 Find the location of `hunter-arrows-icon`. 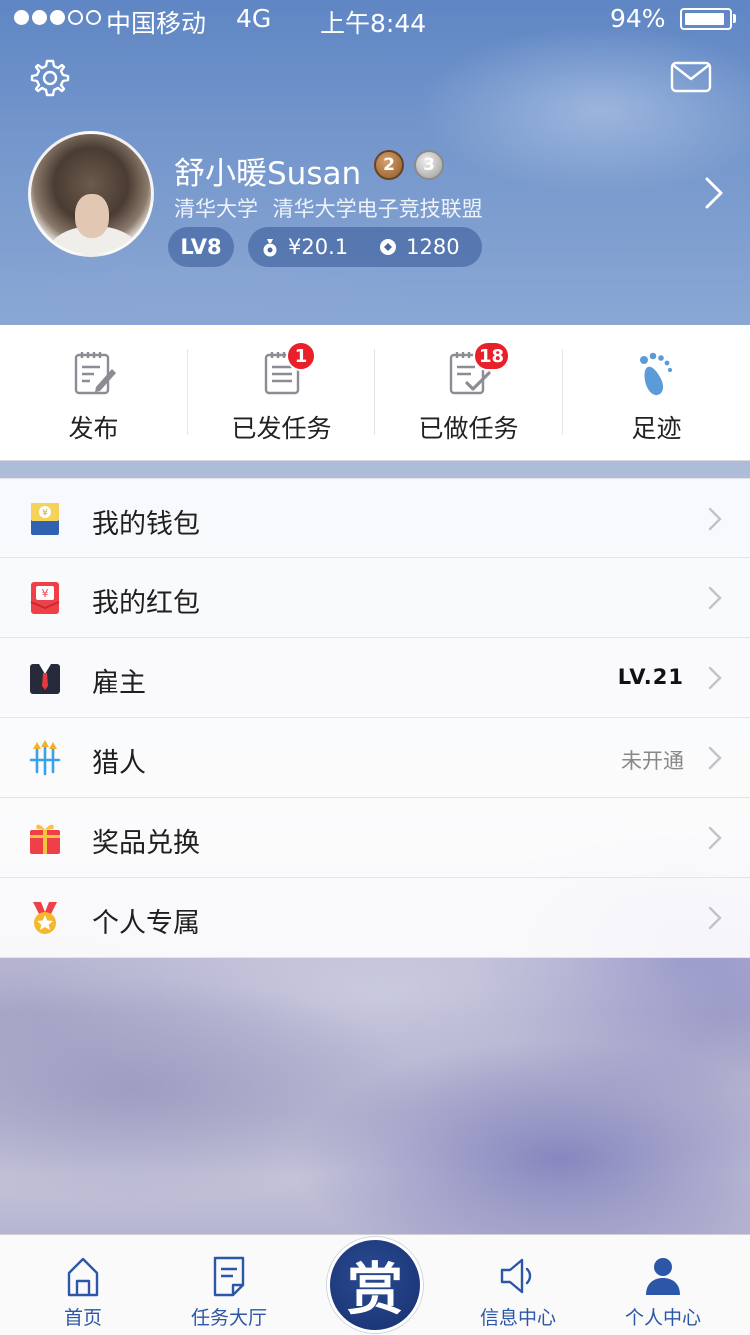

hunter-arrows-icon is located at coordinates (45, 758).